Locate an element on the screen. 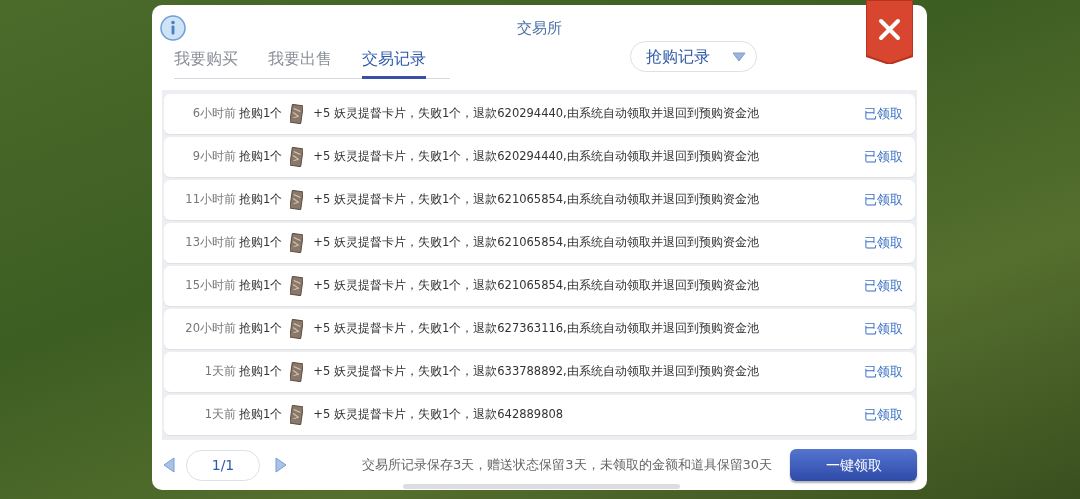  record-time: 11小时前 is located at coordinates (210, 200).